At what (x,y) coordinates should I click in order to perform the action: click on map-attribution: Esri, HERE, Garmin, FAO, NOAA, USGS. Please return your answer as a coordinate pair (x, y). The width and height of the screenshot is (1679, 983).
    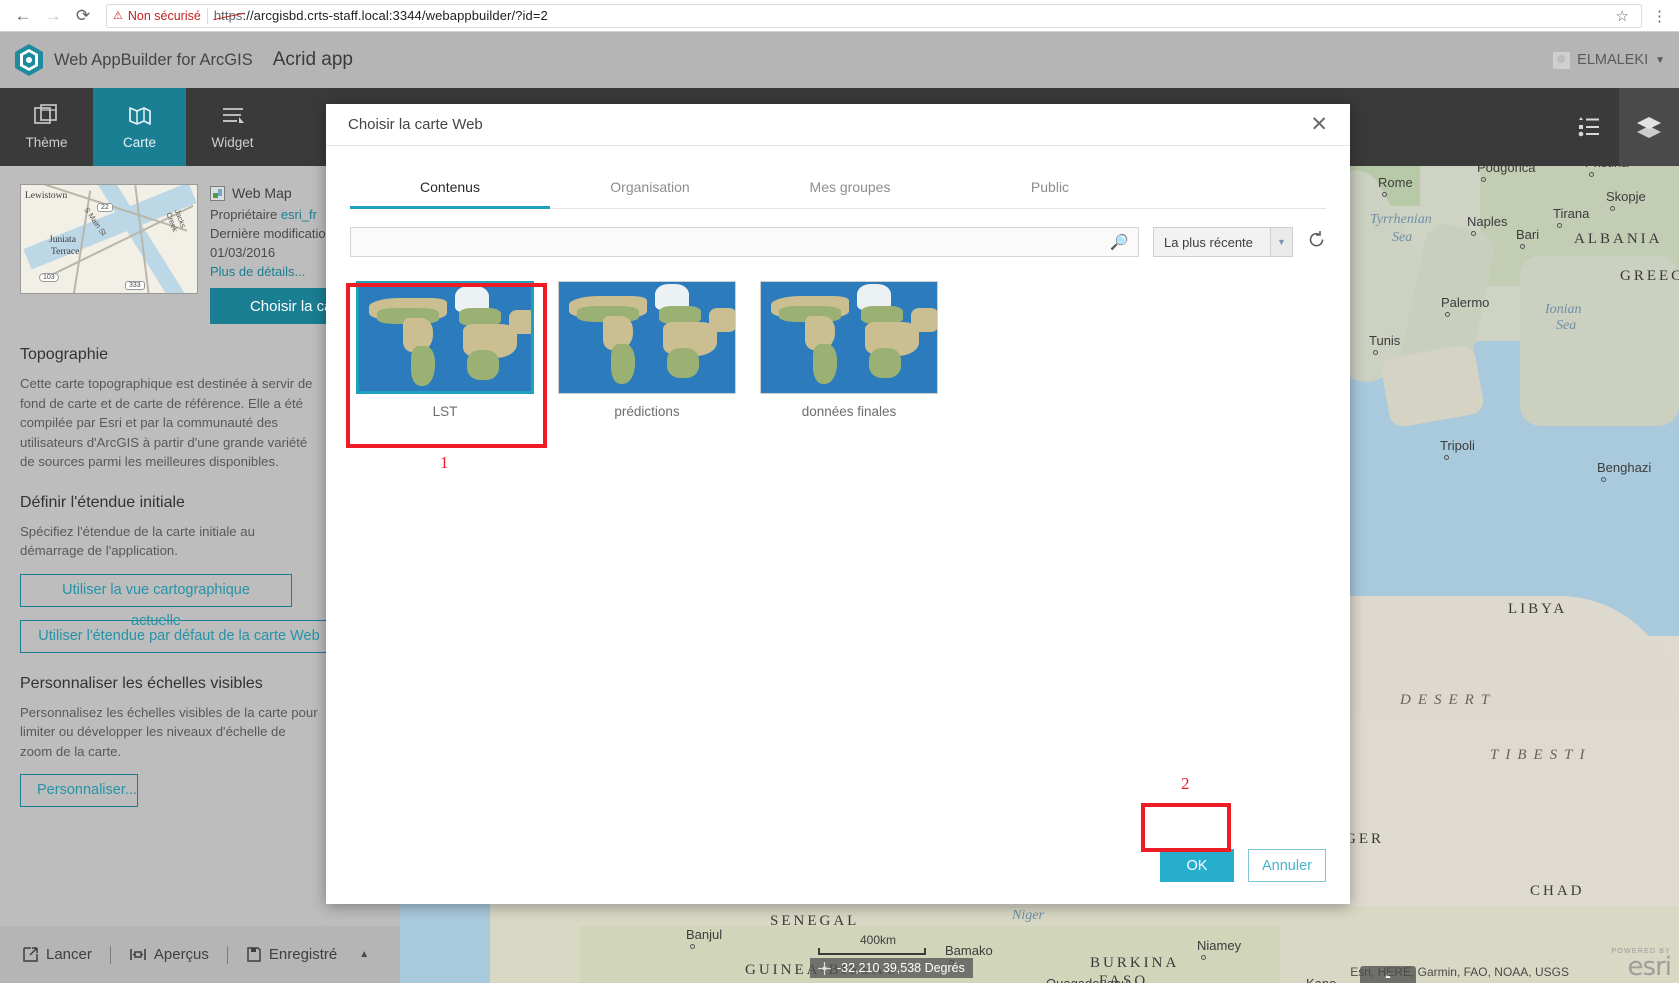
    Looking at the image, I should click on (1459, 972).